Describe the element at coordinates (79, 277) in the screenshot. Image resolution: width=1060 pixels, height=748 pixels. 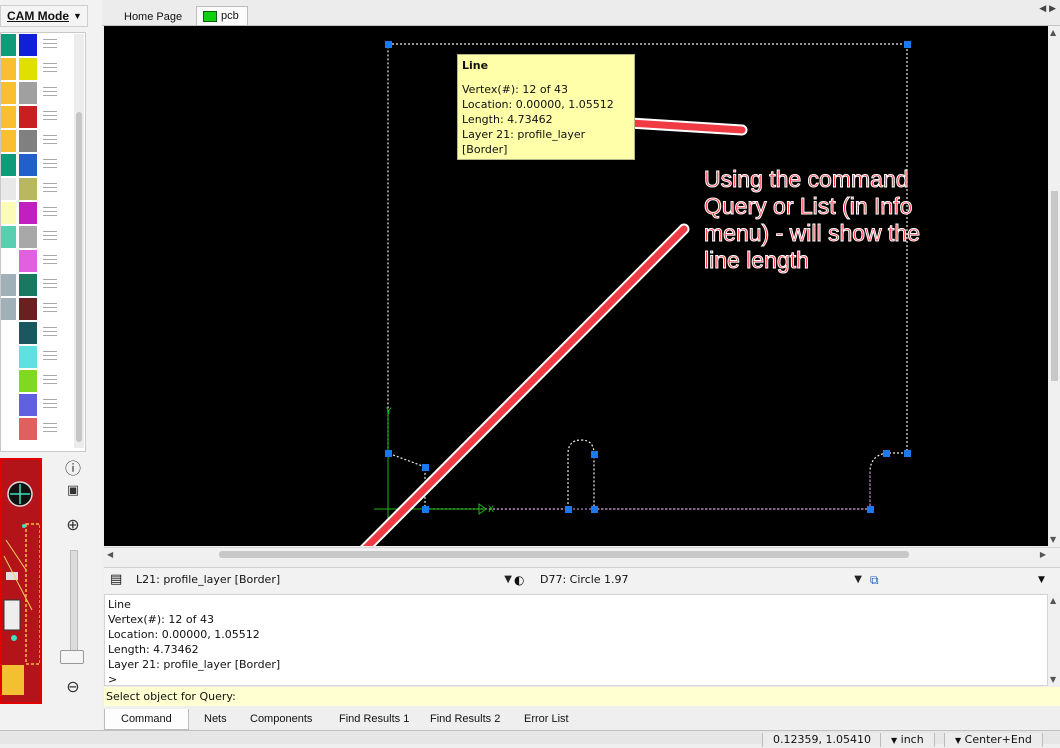
I see `layer-scroll-thumb` at that location.